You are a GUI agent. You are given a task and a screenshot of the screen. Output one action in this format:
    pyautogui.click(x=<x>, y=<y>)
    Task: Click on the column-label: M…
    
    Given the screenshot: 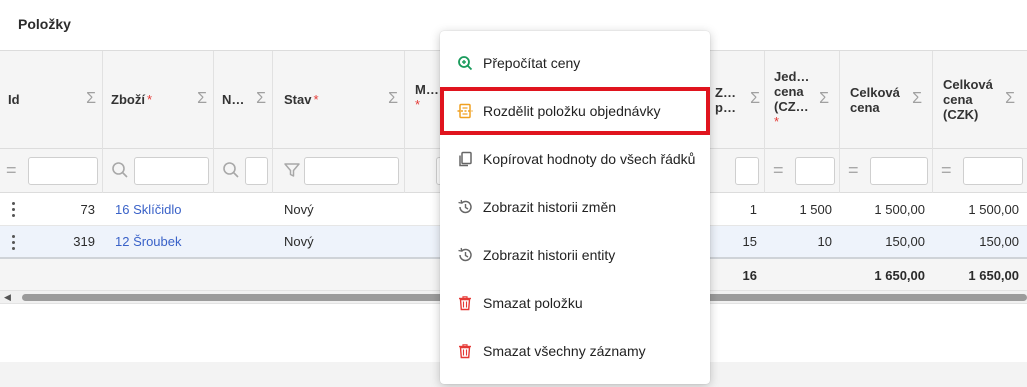 What is the action you would take?
    pyautogui.click(x=427, y=89)
    